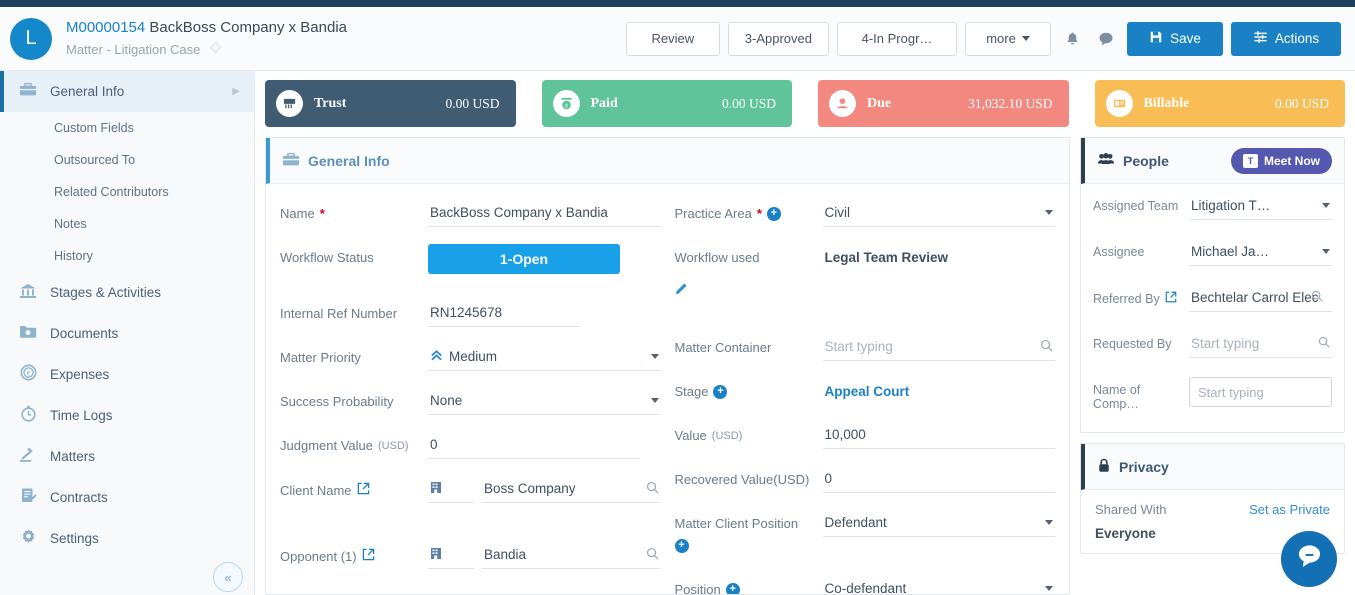 The height and width of the screenshot is (595, 1355). I want to click on sidebar-item-stages-activities: Stages & Activities, so click(127, 292).